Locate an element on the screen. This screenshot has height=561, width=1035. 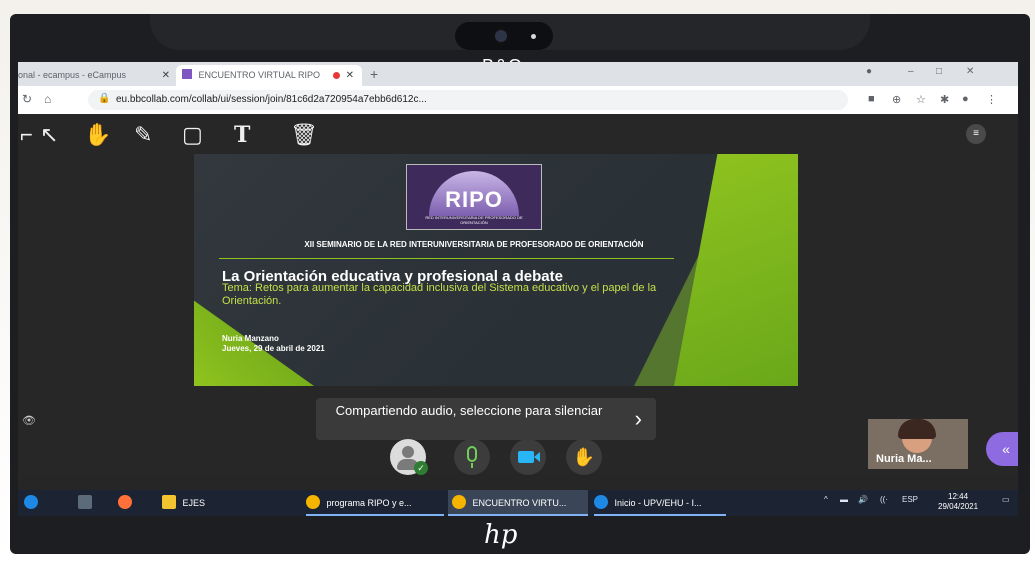
microphone-button is located at coordinates (472, 457).